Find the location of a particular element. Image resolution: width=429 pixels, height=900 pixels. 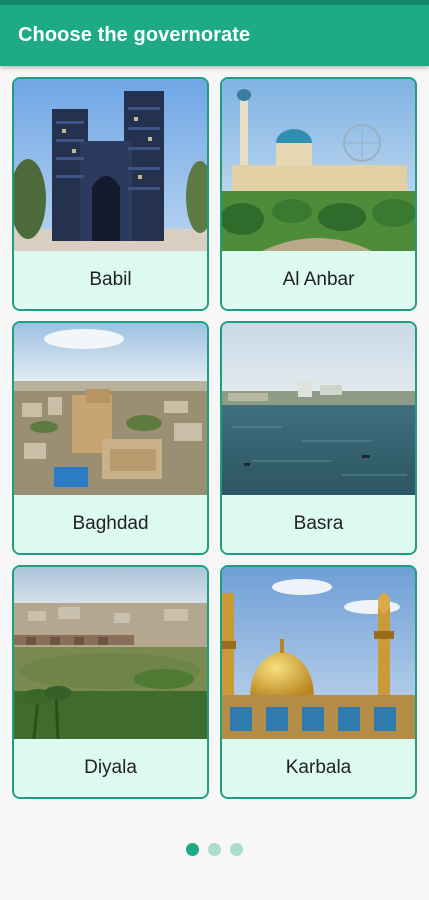

page-indicator is located at coordinates (214, 849).